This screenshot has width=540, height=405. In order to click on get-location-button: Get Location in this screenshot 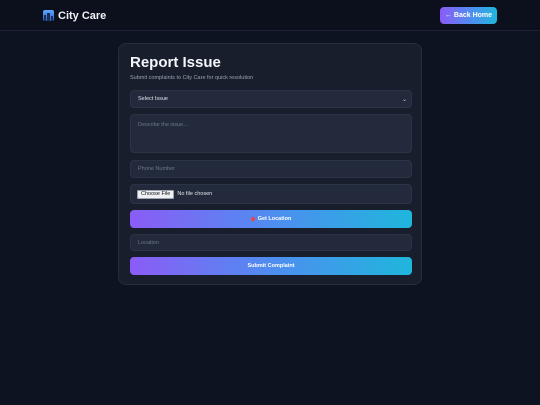, I will do `click(271, 219)`.